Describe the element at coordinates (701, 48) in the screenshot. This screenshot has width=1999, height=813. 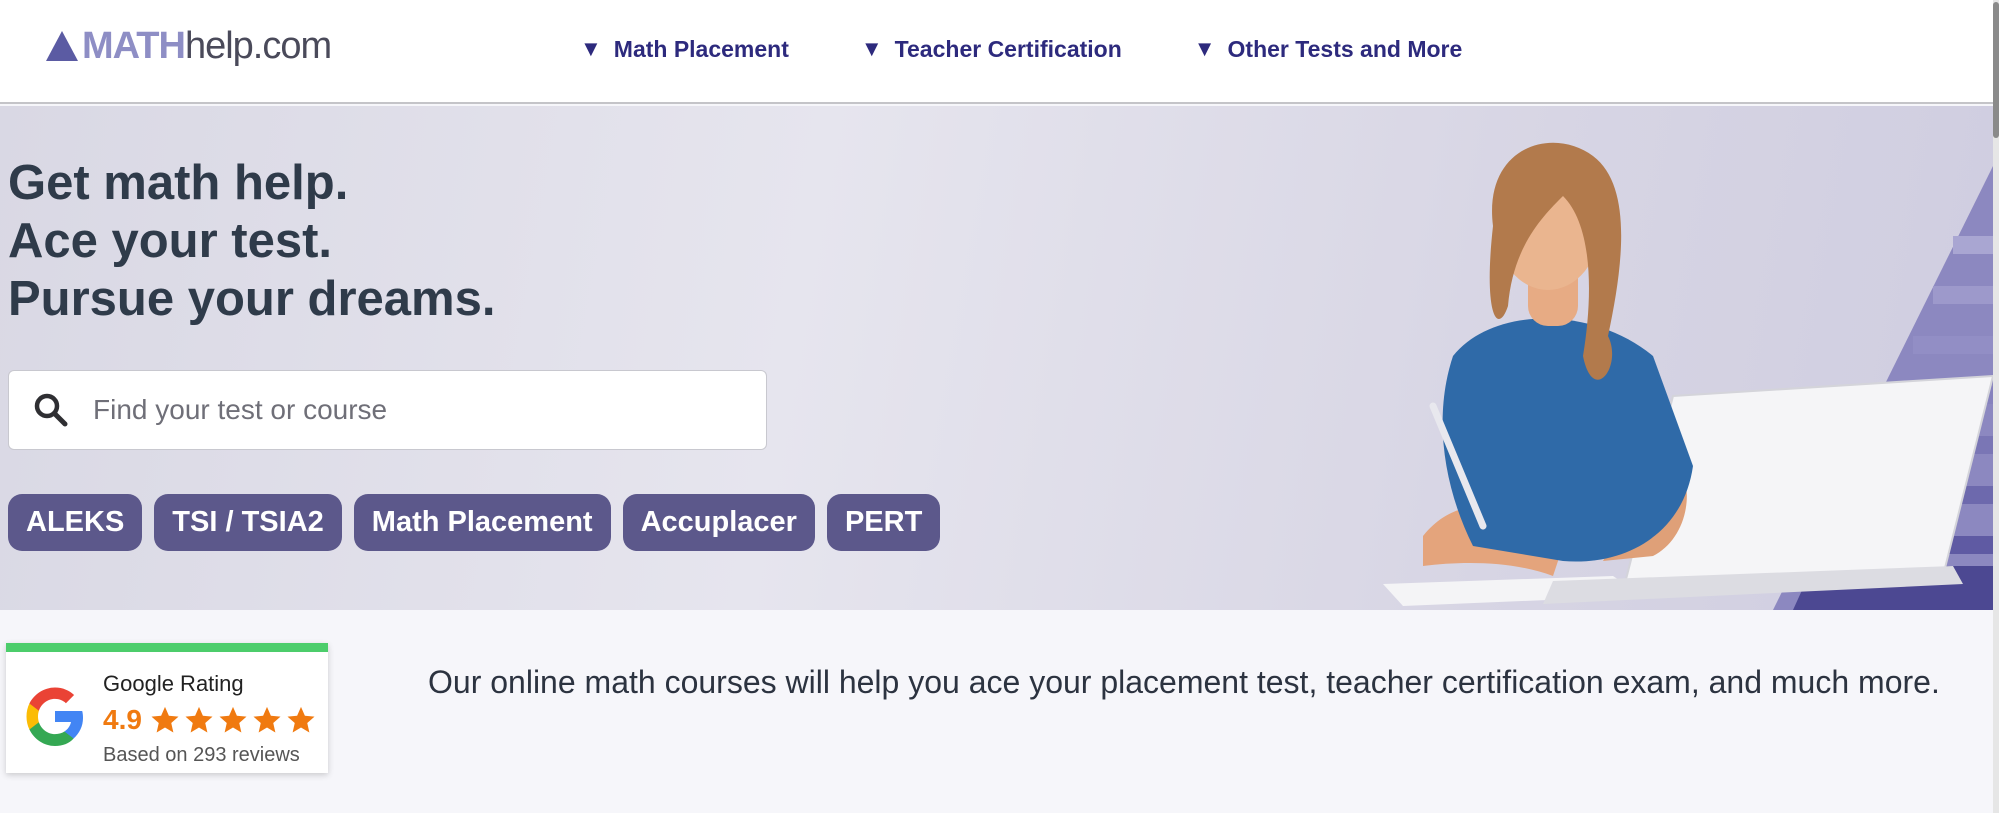
I see `nav-label: Math Placement` at that location.